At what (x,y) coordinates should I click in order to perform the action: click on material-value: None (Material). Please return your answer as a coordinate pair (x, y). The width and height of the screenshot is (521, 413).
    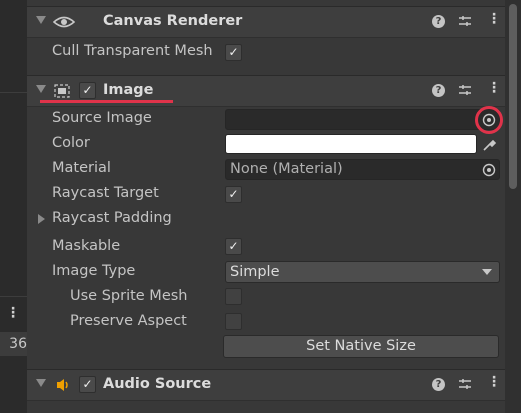
    Looking at the image, I should click on (286, 169).